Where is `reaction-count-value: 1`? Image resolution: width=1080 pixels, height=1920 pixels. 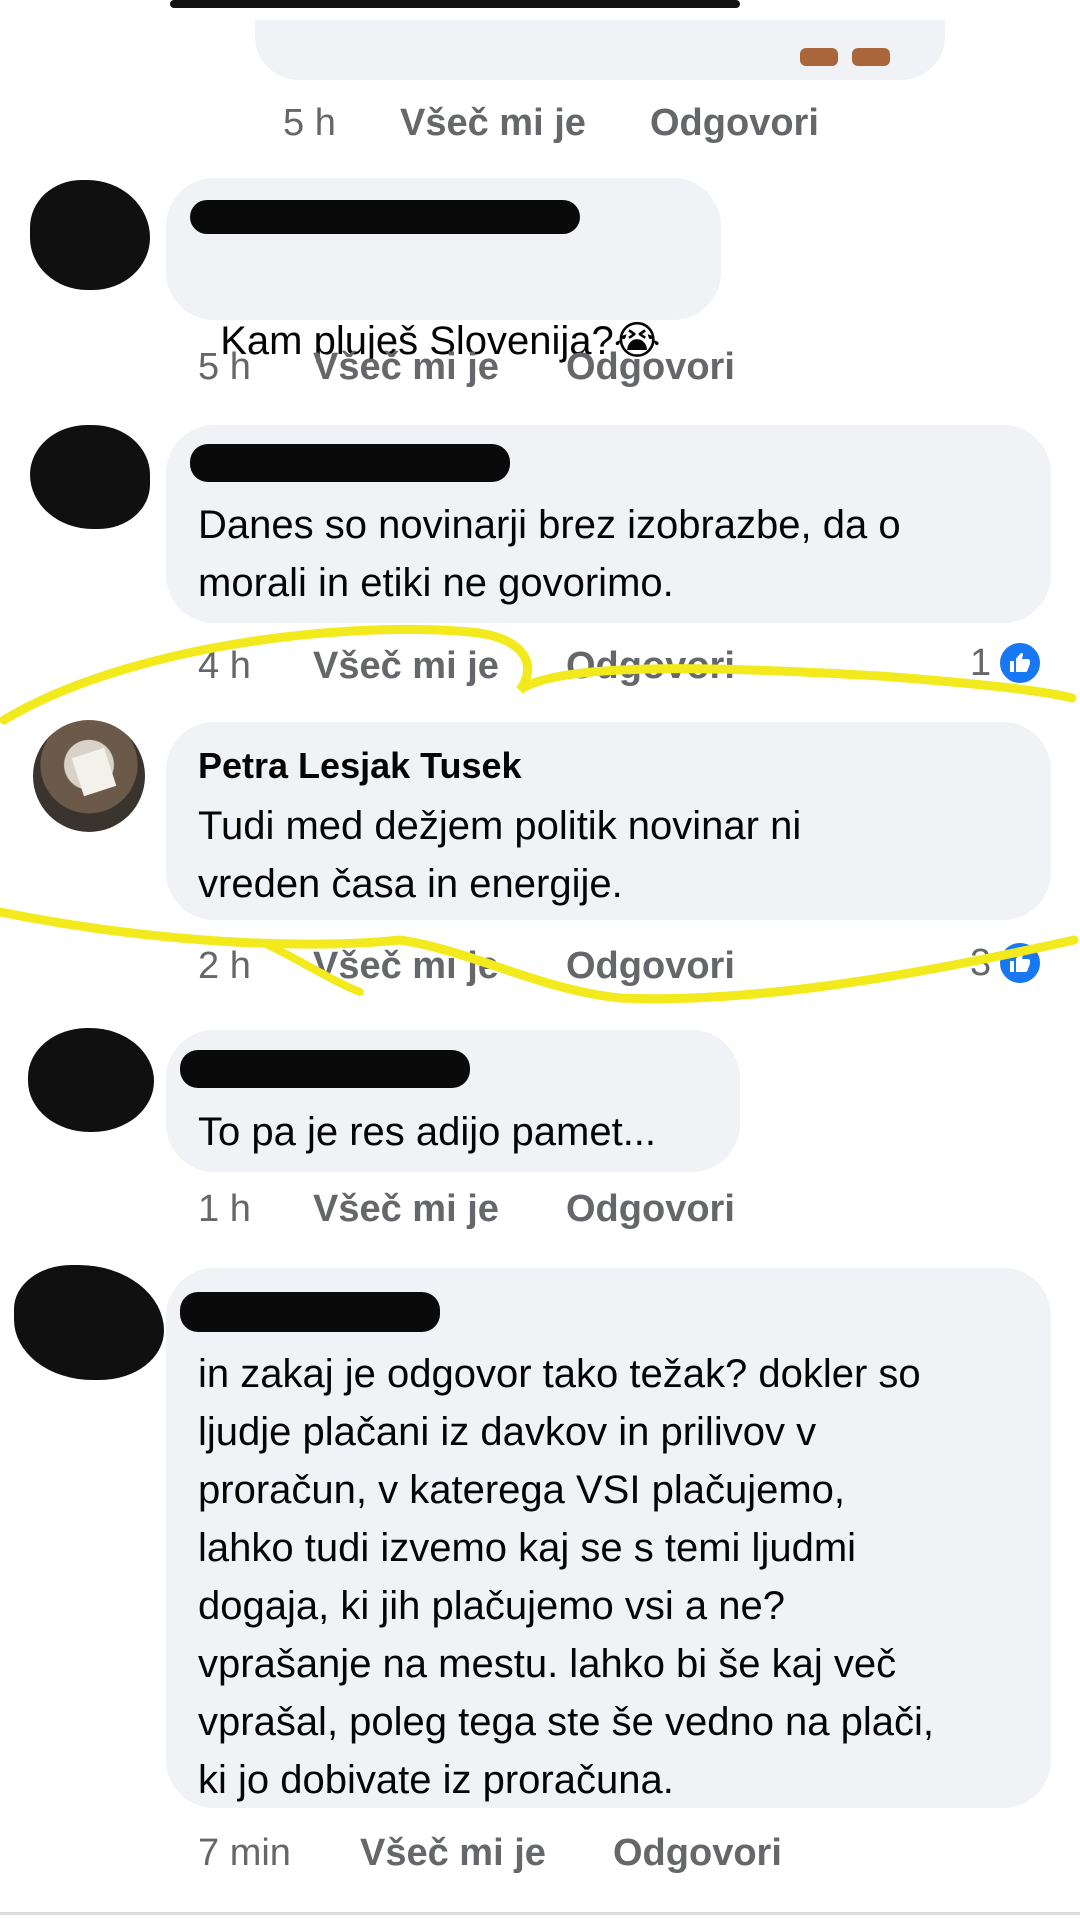
reaction-count-value: 1 is located at coordinates (981, 662).